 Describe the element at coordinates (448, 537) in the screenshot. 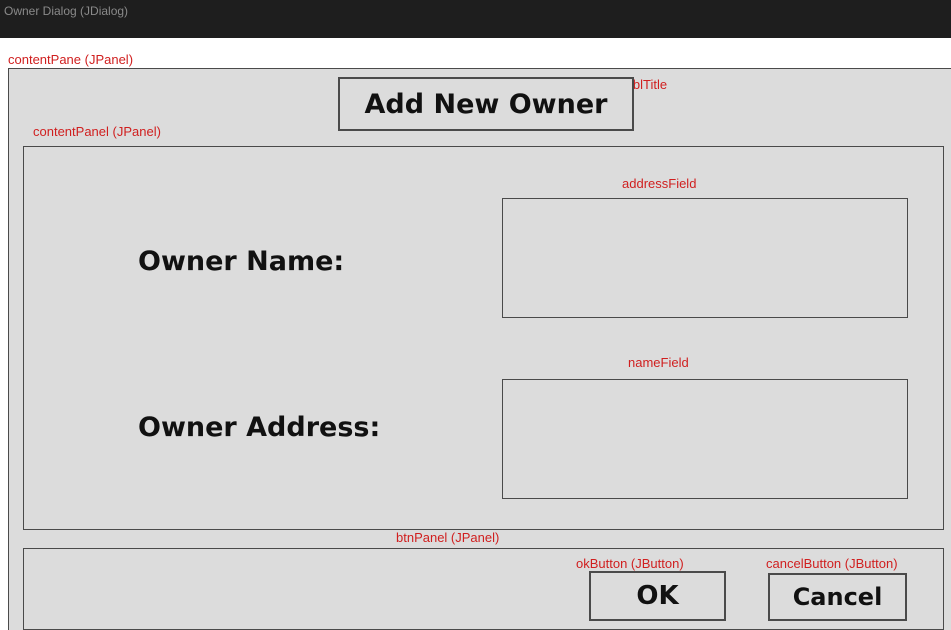

I see `btn-panel-annotation: btnPanel (JPanel)` at that location.